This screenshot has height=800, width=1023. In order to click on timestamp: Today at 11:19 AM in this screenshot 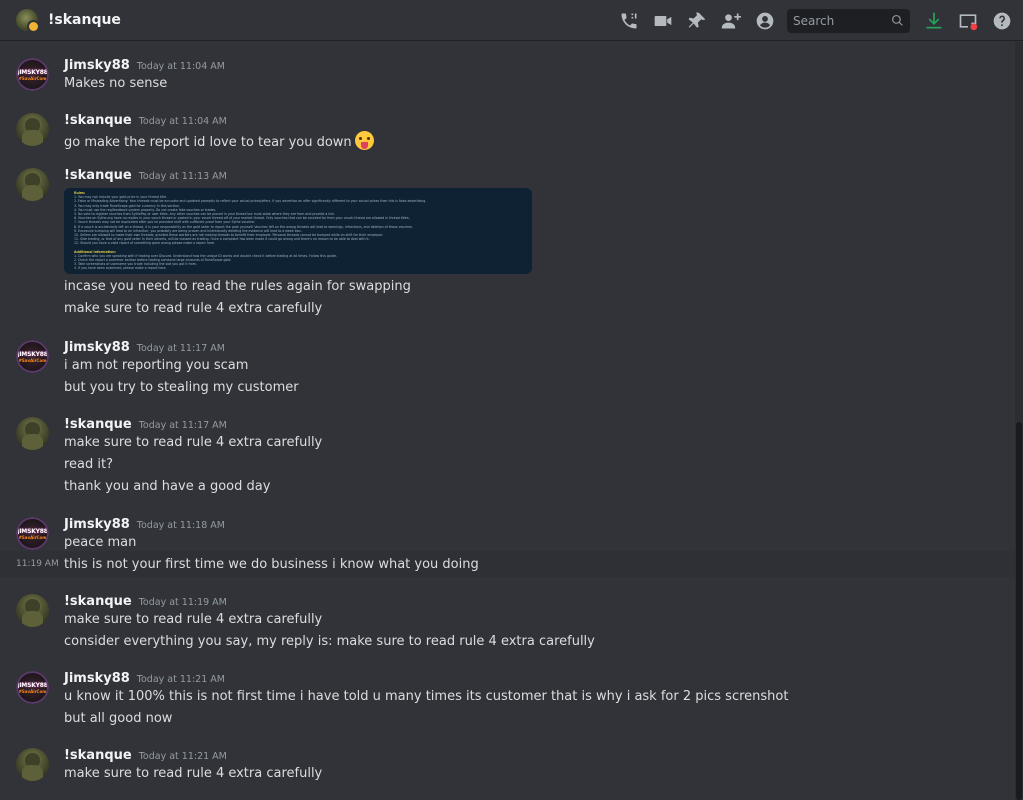, I will do `click(182, 602)`.